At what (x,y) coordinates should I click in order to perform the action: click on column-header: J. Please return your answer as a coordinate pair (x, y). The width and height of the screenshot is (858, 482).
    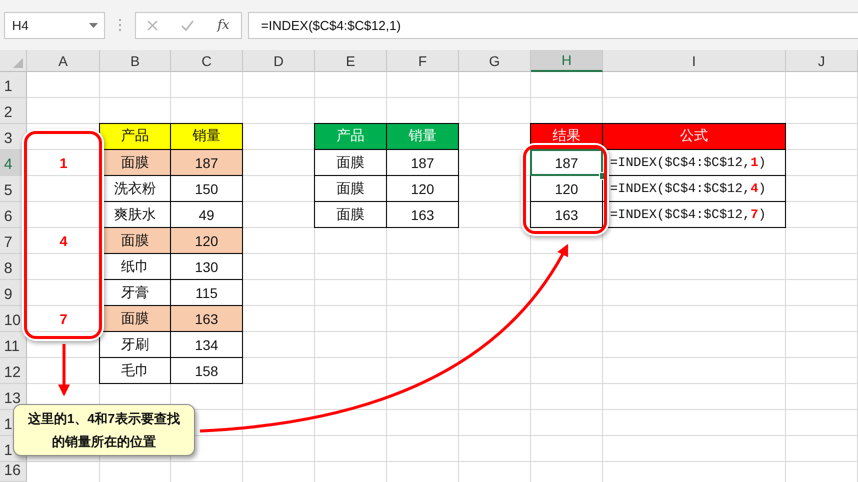
    Looking at the image, I should click on (822, 61).